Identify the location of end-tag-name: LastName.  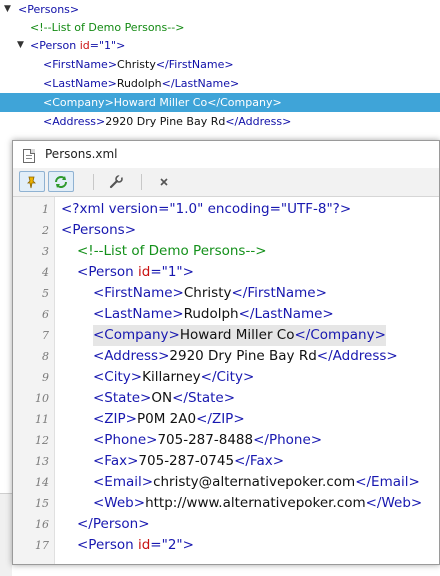
(202, 83).